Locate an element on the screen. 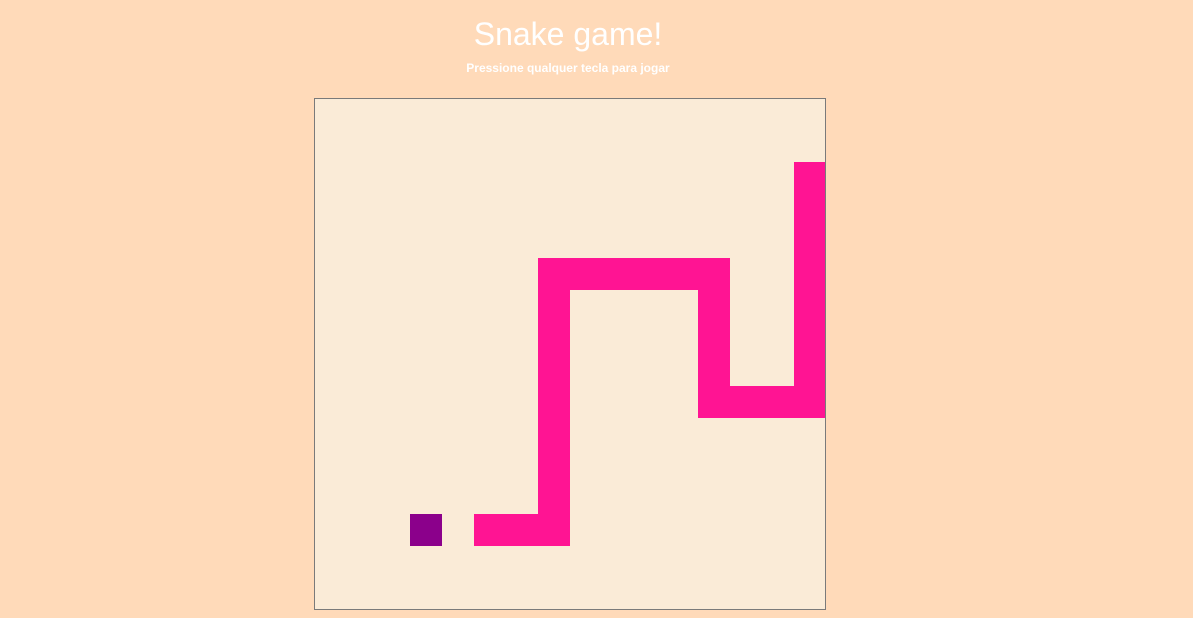 Image resolution: width=1193 pixels, height=618 pixels. page-title: Snake game! is located at coordinates (568, 34).